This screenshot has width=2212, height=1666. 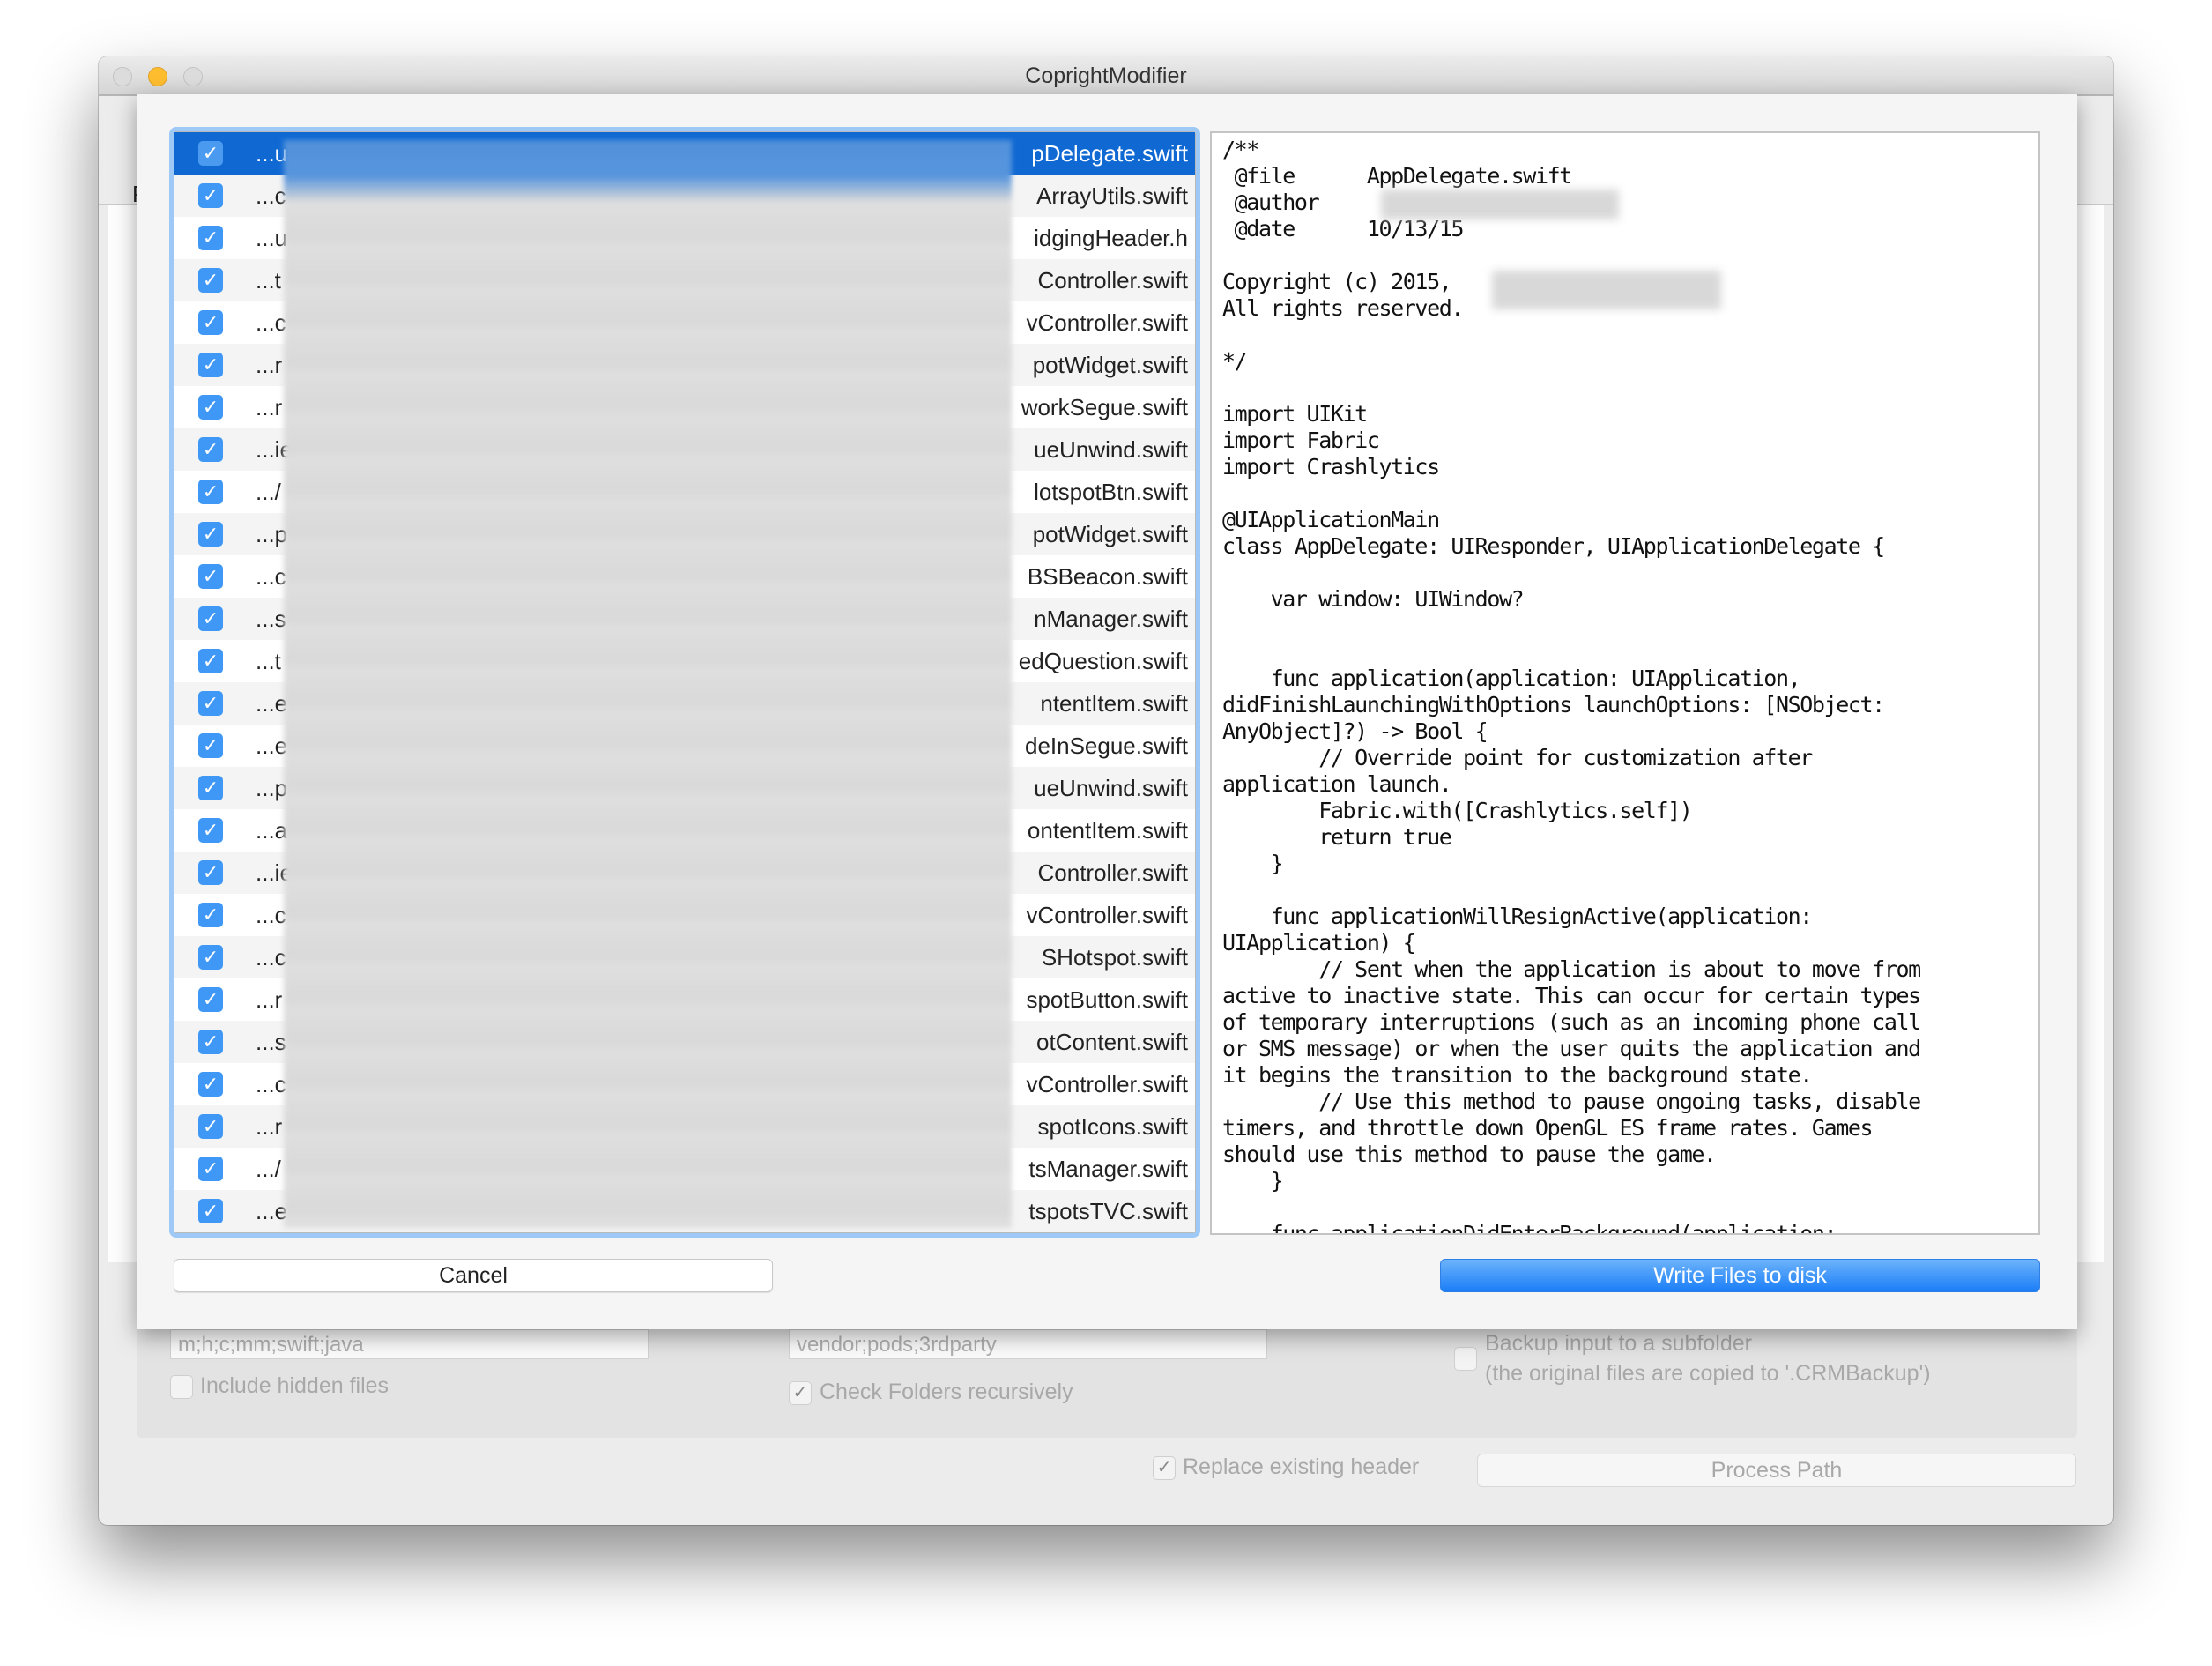 What do you see at coordinates (1112, 1126) in the screenshot?
I see `file-name-text: spotIcons.swift` at bounding box center [1112, 1126].